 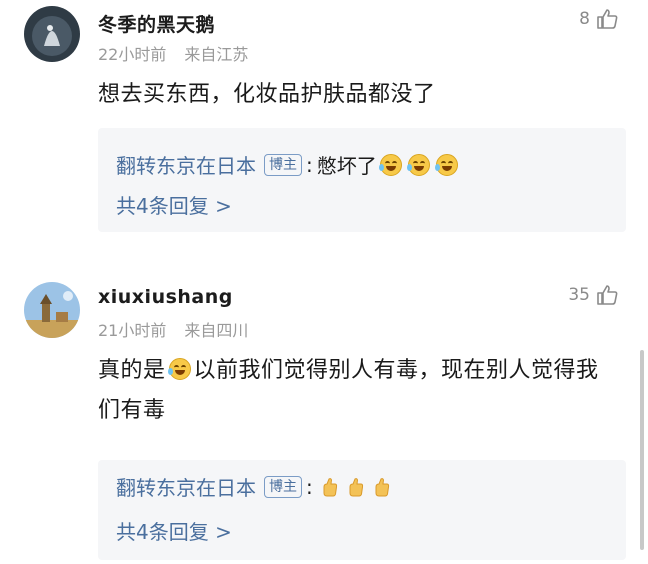 I want to click on comment-time: 22小时前, so click(x=132, y=54).